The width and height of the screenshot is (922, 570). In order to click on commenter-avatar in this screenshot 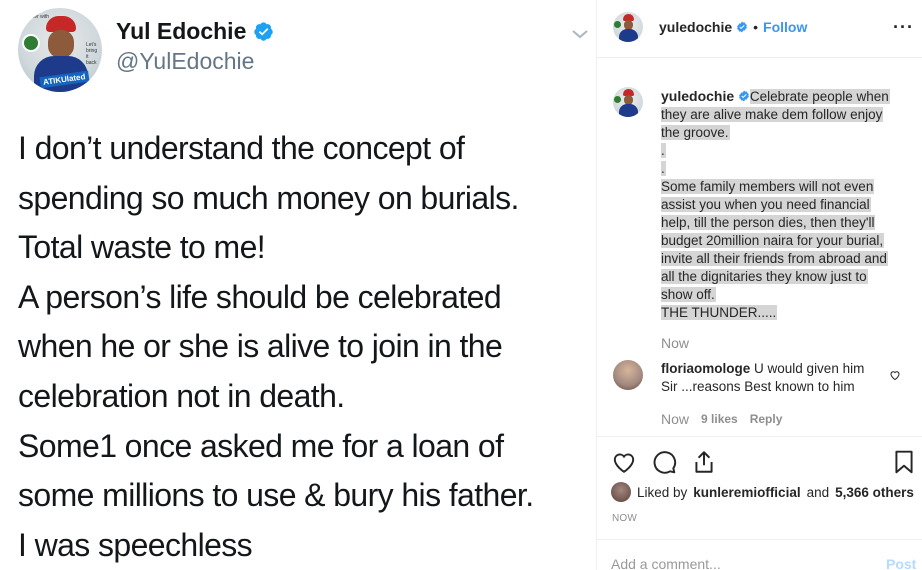, I will do `click(628, 375)`.